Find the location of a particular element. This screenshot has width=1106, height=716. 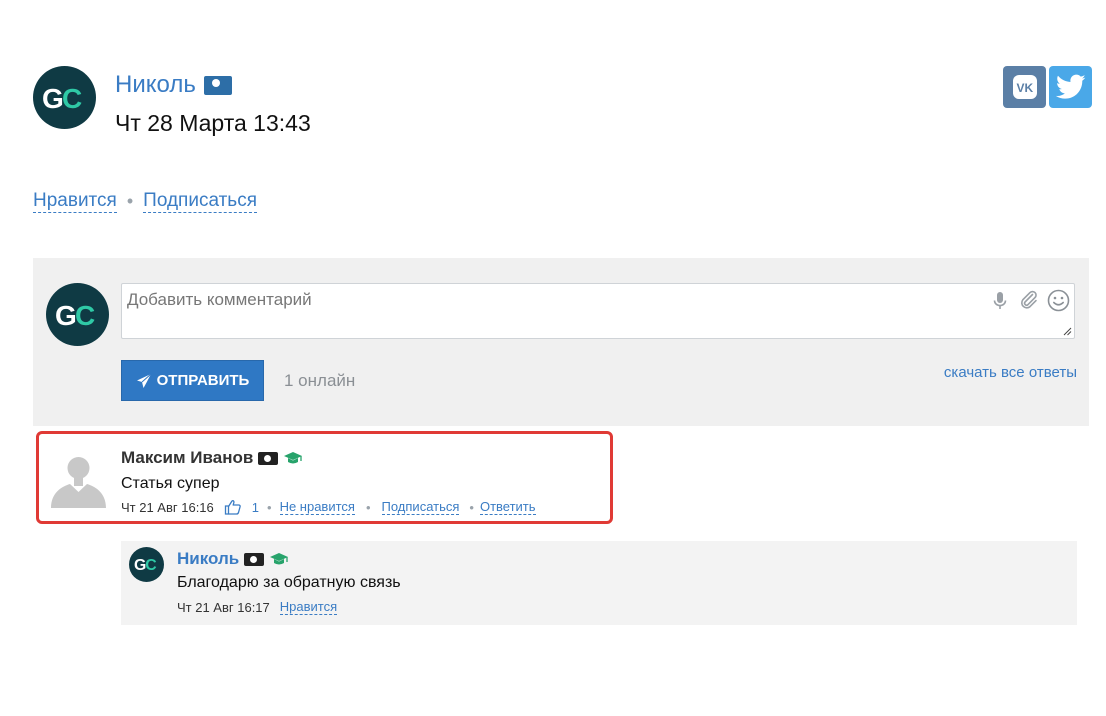

reply-meta: Чт 21 Авг 16:17 Нравится is located at coordinates (257, 607).